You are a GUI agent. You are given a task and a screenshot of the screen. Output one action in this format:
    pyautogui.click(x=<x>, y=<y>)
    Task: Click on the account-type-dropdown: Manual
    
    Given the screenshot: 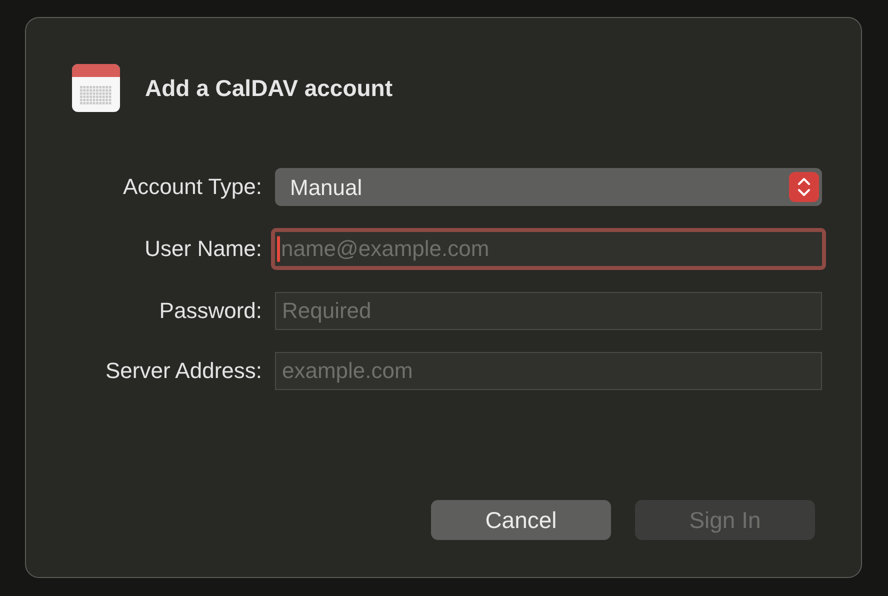 What is the action you would take?
    pyautogui.click(x=548, y=187)
    